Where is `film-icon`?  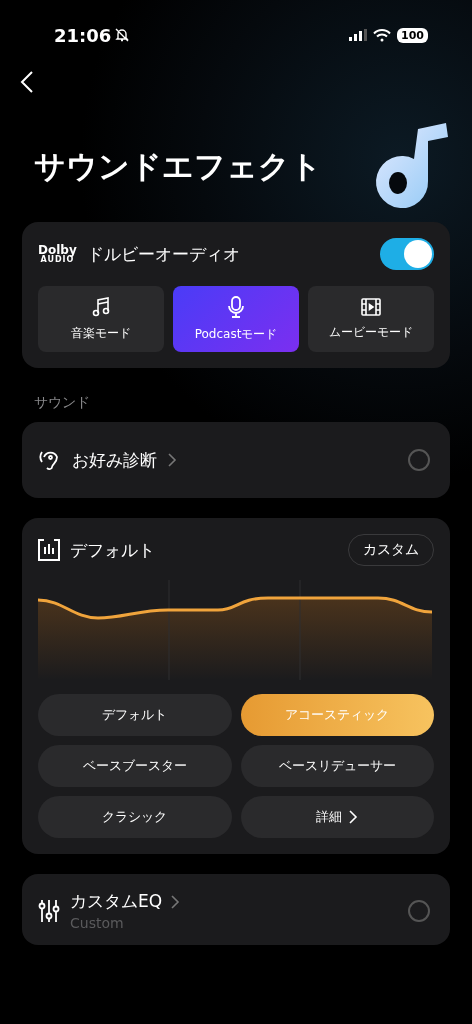 film-icon is located at coordinates (371, 306).